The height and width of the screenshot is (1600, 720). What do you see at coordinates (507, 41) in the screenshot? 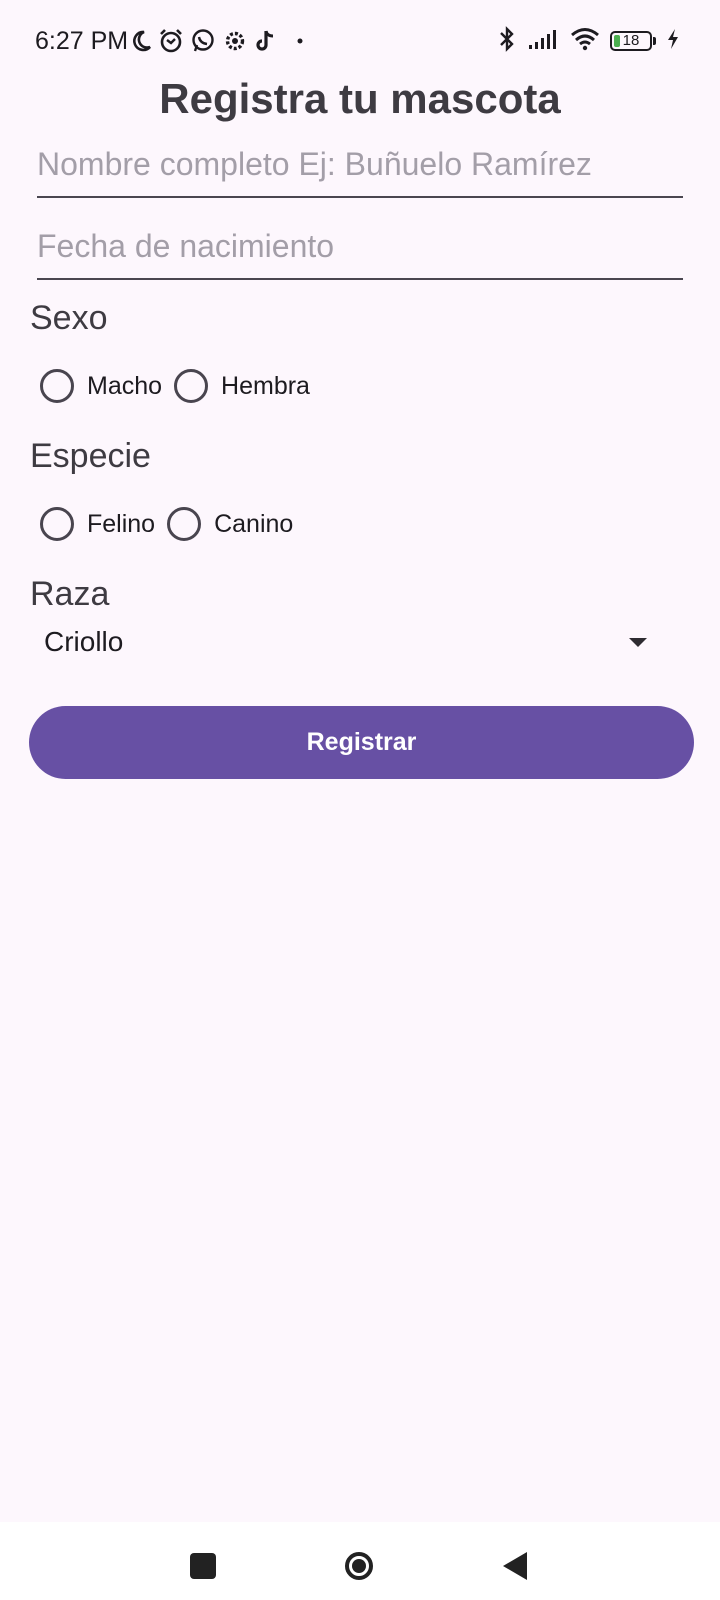
I see `bluetooth-icon` at bounding box center [507, 41].